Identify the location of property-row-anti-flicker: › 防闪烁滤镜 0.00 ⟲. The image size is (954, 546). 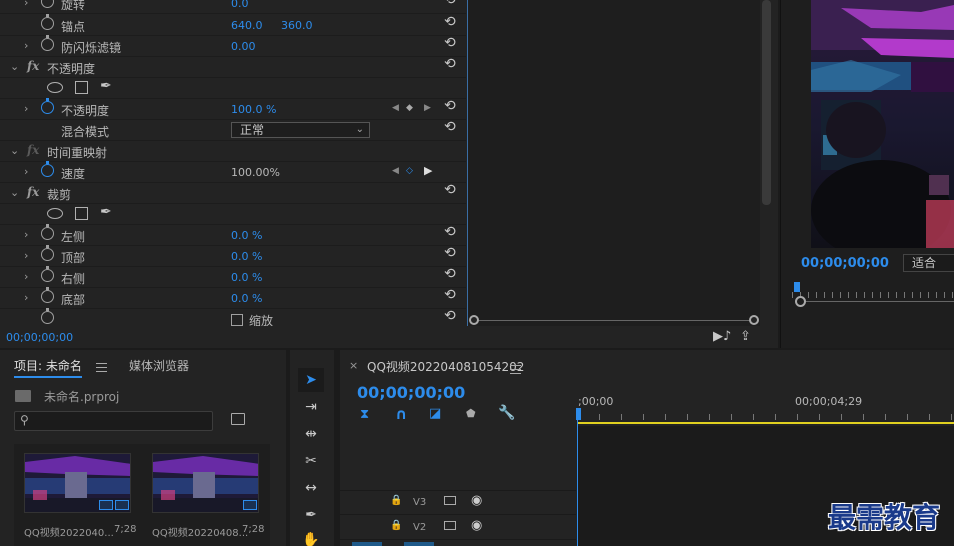
(233, 46).